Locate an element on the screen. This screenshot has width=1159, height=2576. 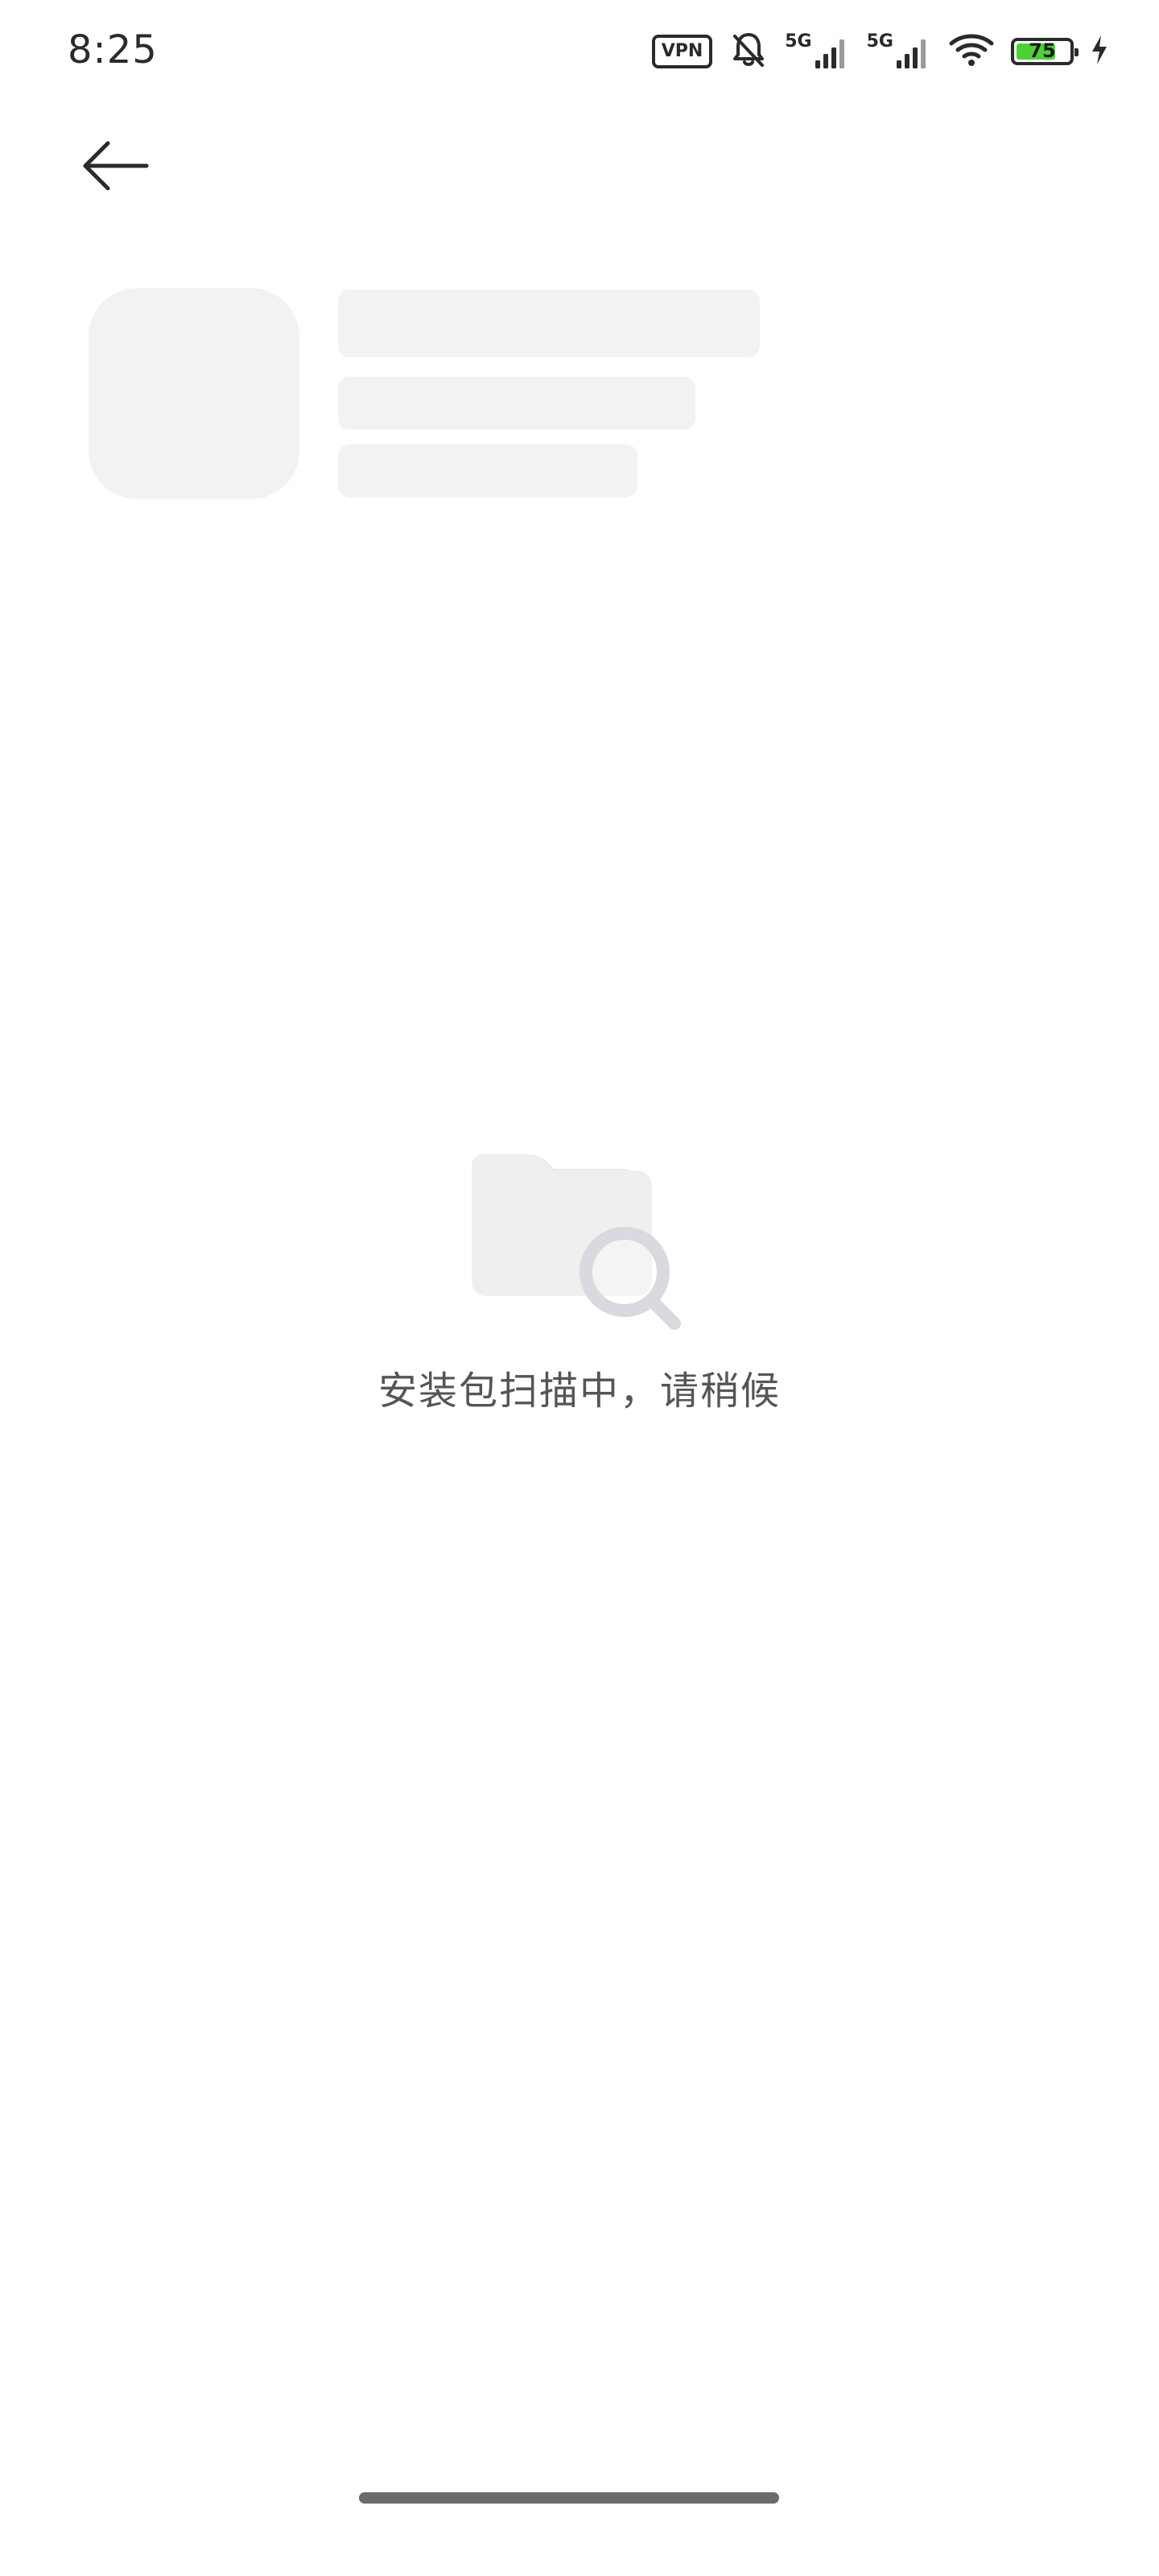
folder-search-icon is located at coordinates (575, 1247).